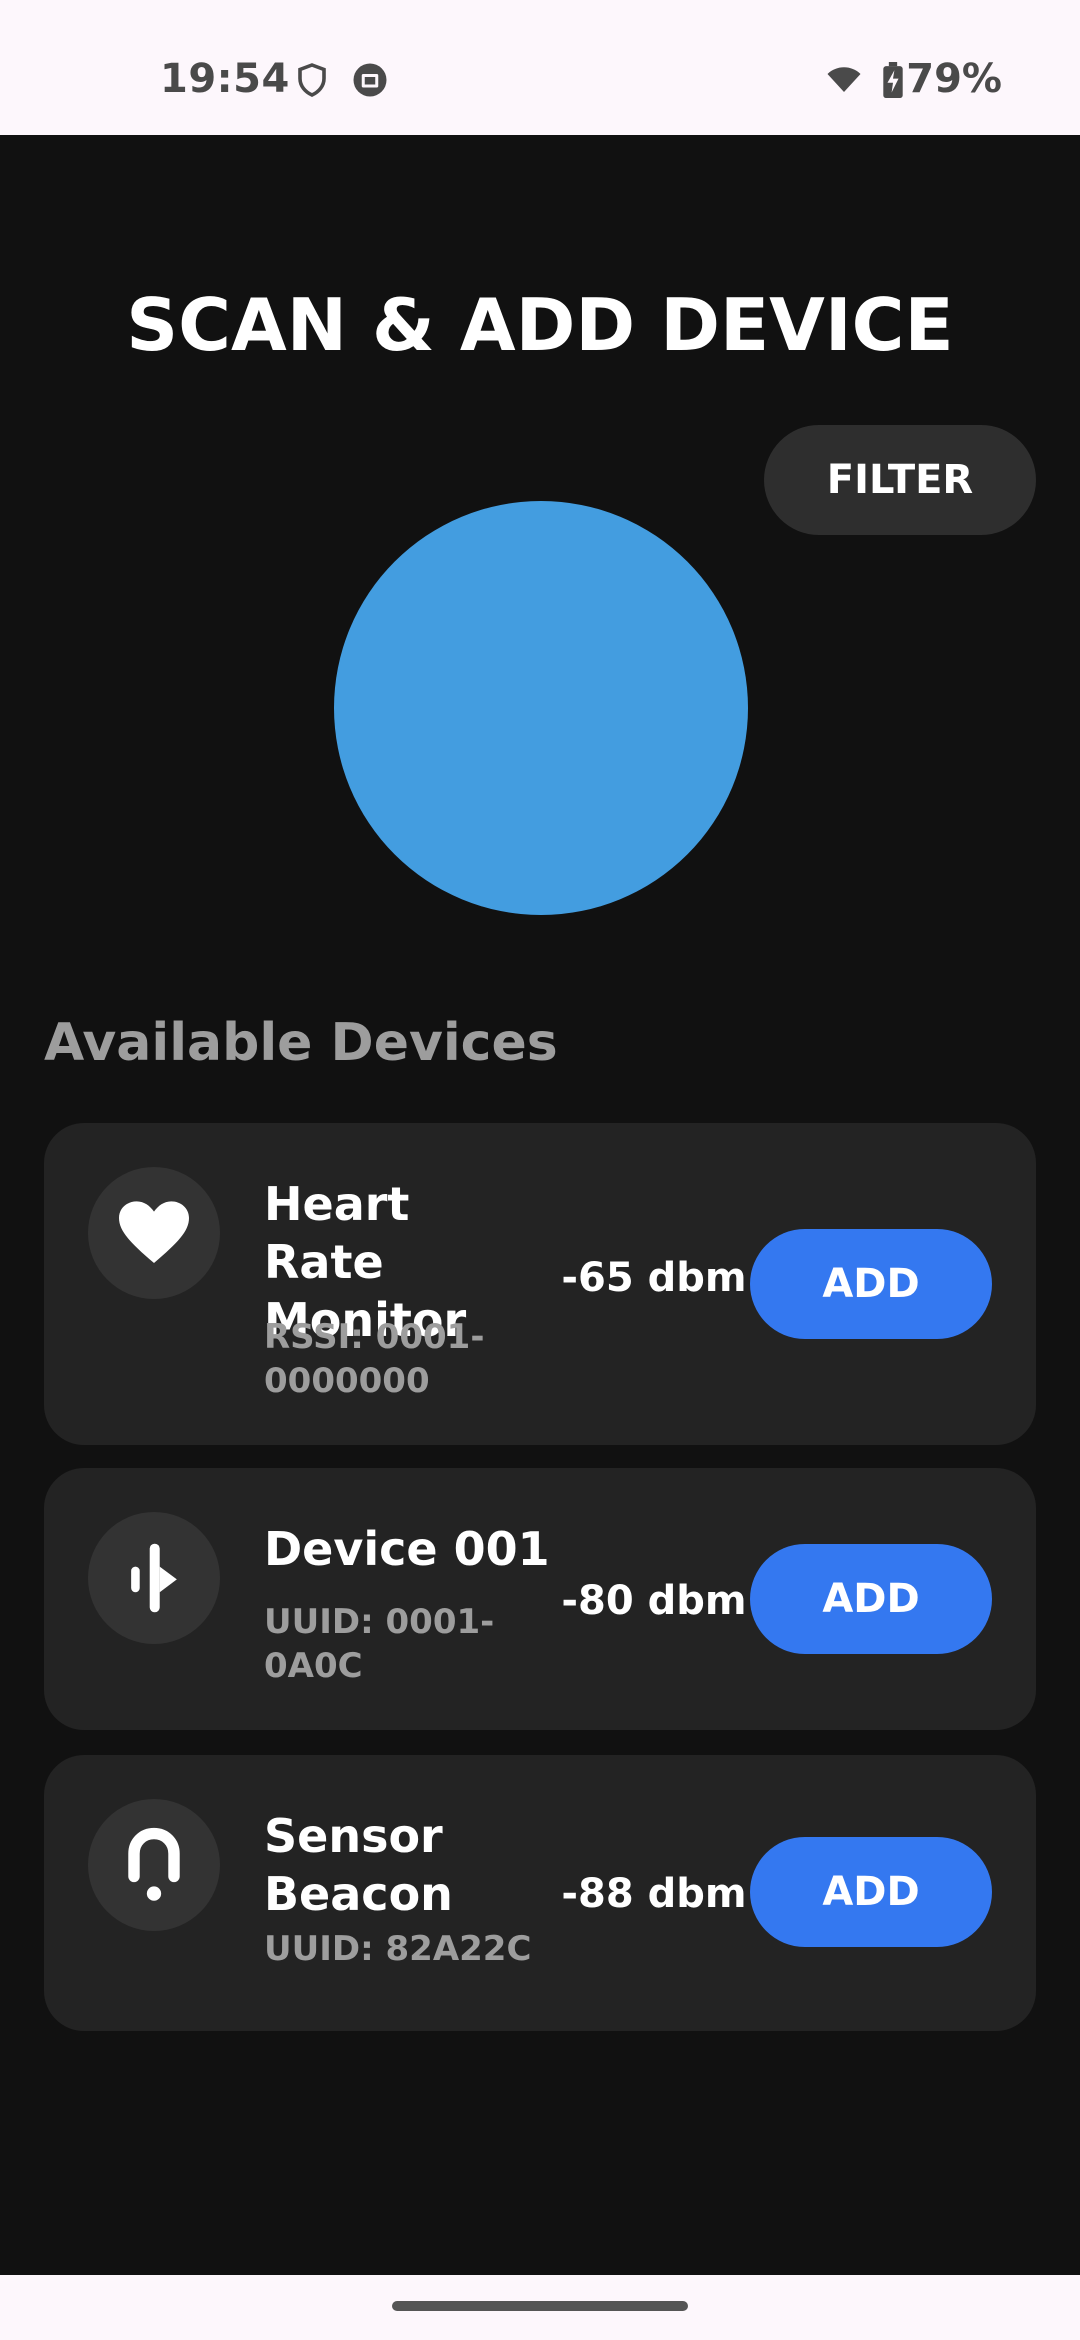 This screenshot has width=1080, height=2340. I want to click on device-rssi: -80 dbm, so click(654, 1601).